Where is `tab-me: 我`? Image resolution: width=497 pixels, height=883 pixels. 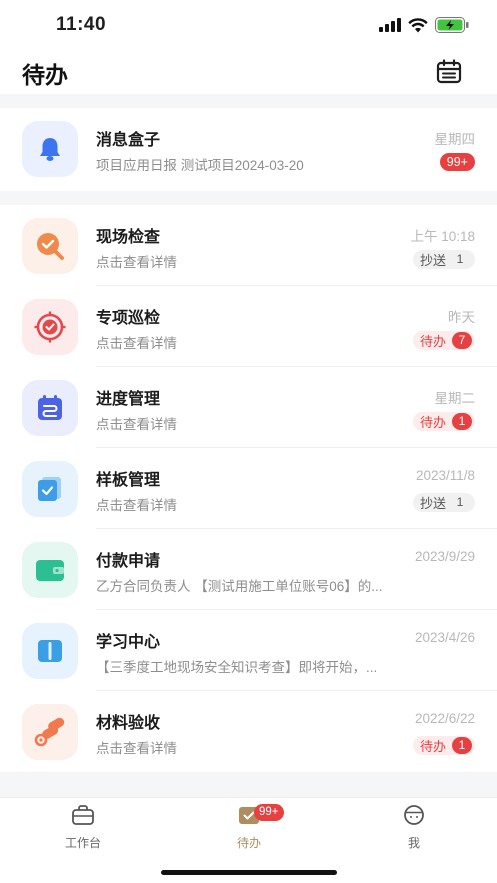 tab-me: 我 is located at coordinates (414, 827).